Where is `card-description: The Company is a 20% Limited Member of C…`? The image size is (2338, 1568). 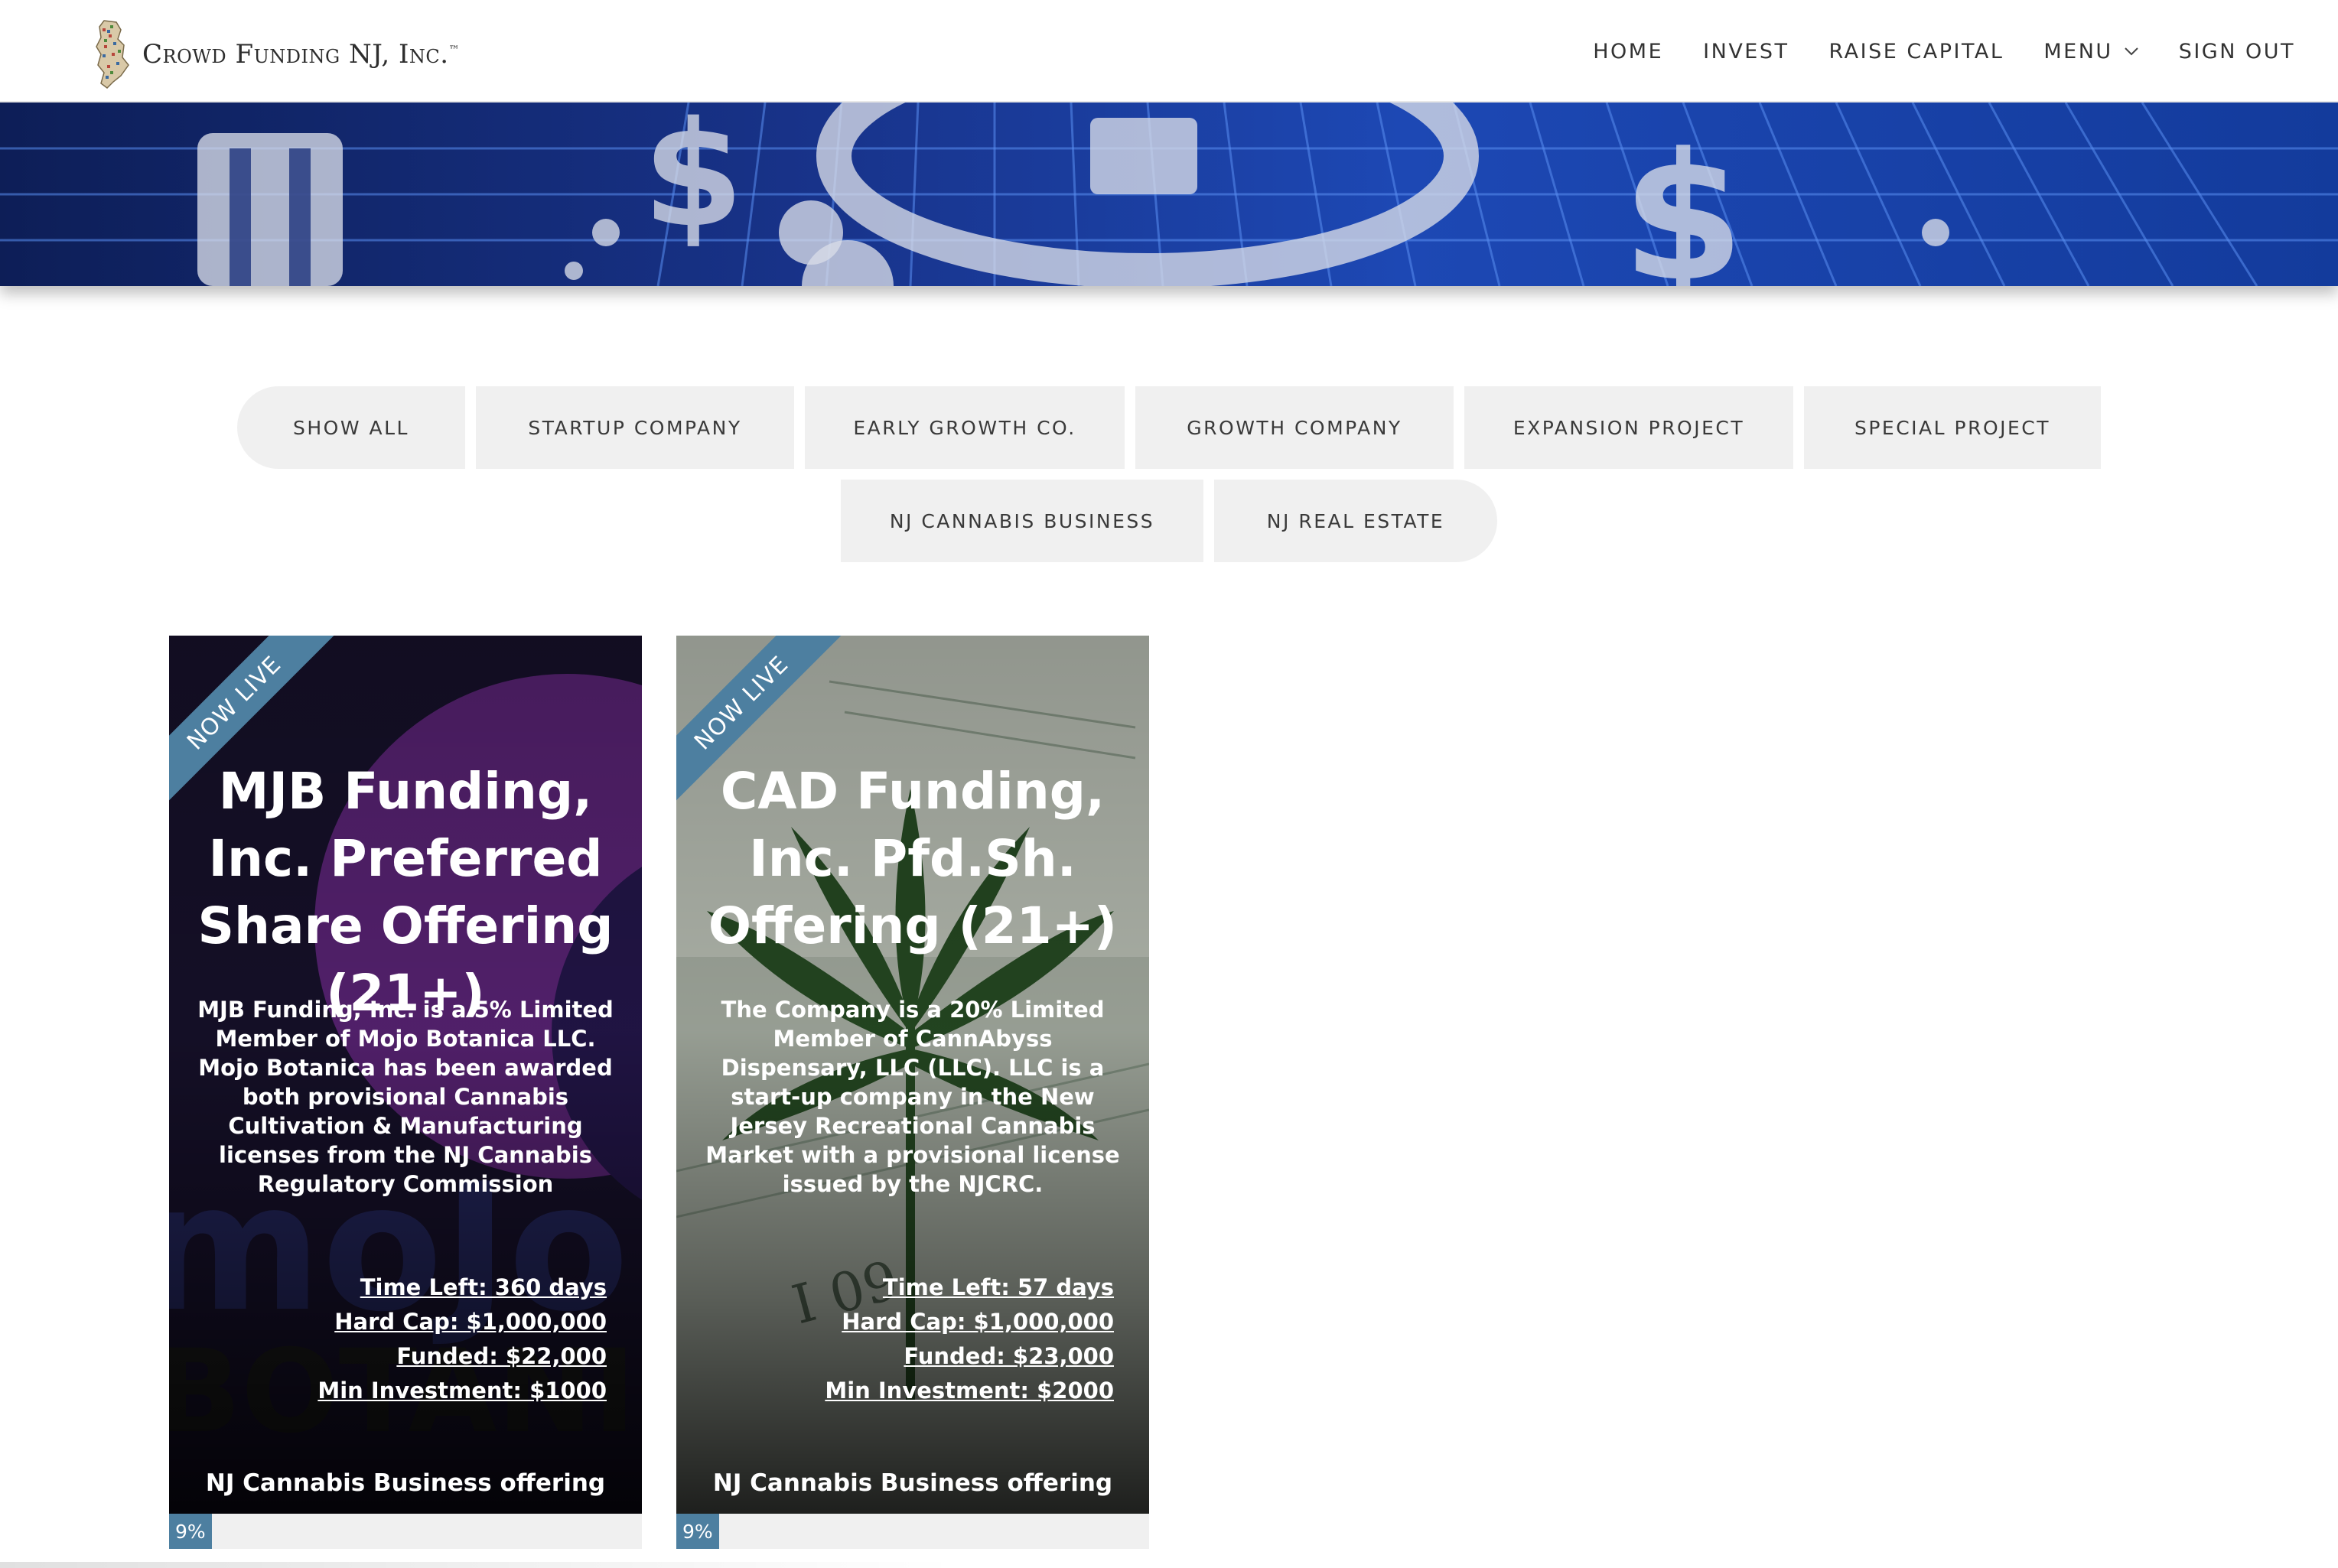 card-description: The Company is a 20% Limited Member of C… is located at coordinates (913, 1097).